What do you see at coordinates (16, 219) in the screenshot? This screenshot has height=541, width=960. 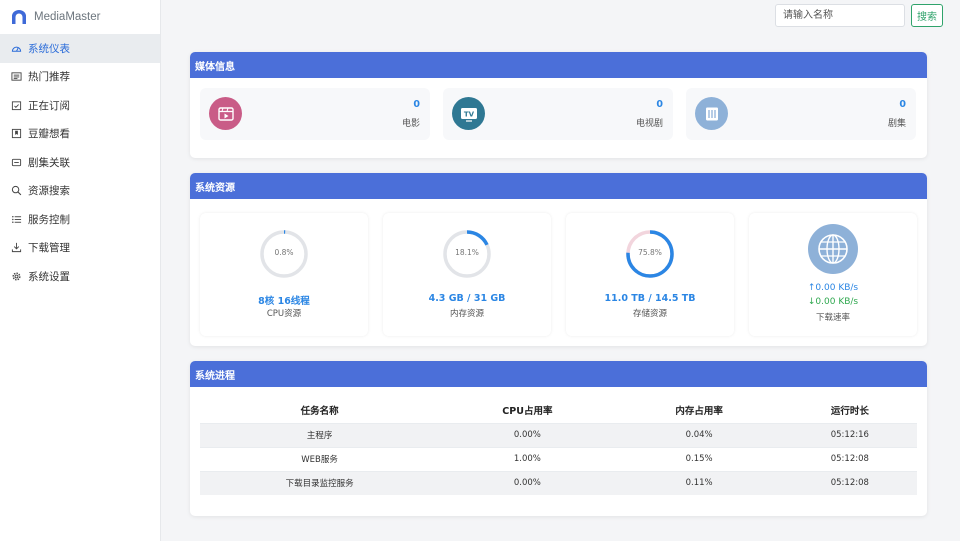 I see `list-icon` at bounding box center [16, 219].